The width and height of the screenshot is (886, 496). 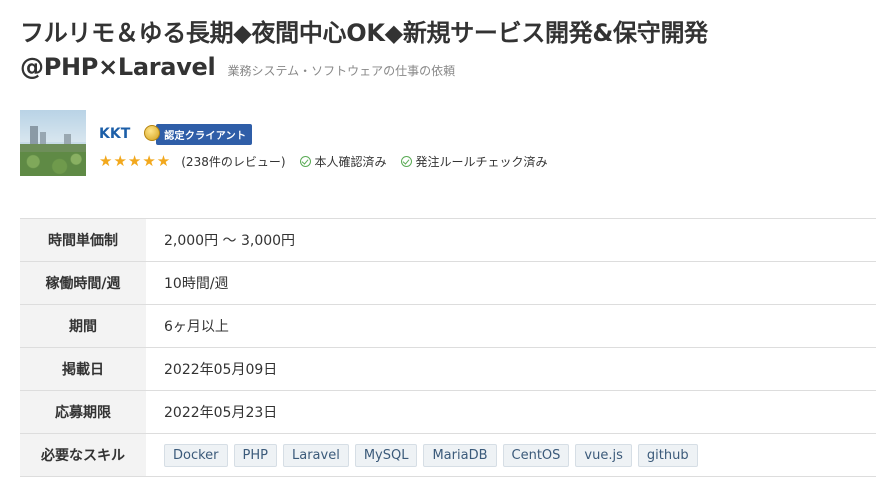 What do you see at coordinates (83, 369) in the screenshot?
I see `detail-label: 掲載日` at bounding box center [83, 369].